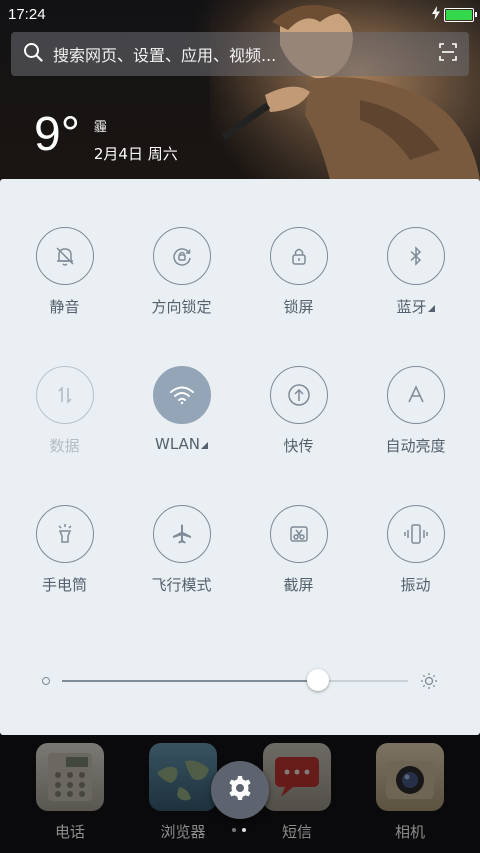 This screenshot has height=853, width=480. Describe the element at coordinates (415, 395) in the screenshot. I see `auto-brightness-icon` at that location.